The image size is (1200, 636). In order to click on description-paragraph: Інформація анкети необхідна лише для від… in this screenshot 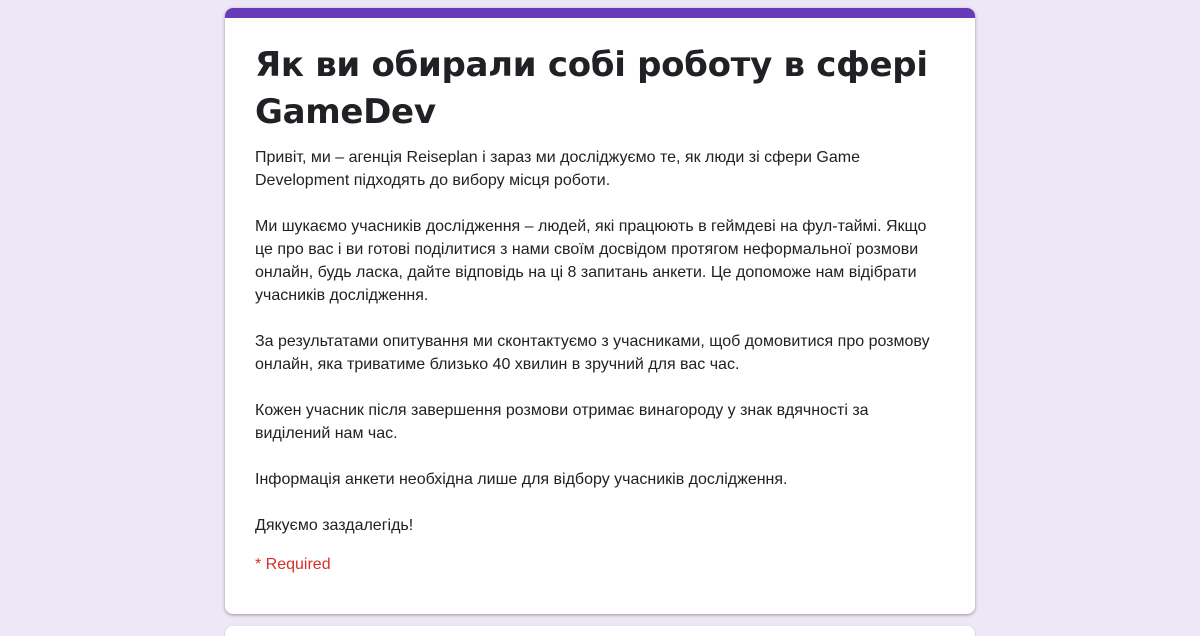, I will do `click(521, 479)`.